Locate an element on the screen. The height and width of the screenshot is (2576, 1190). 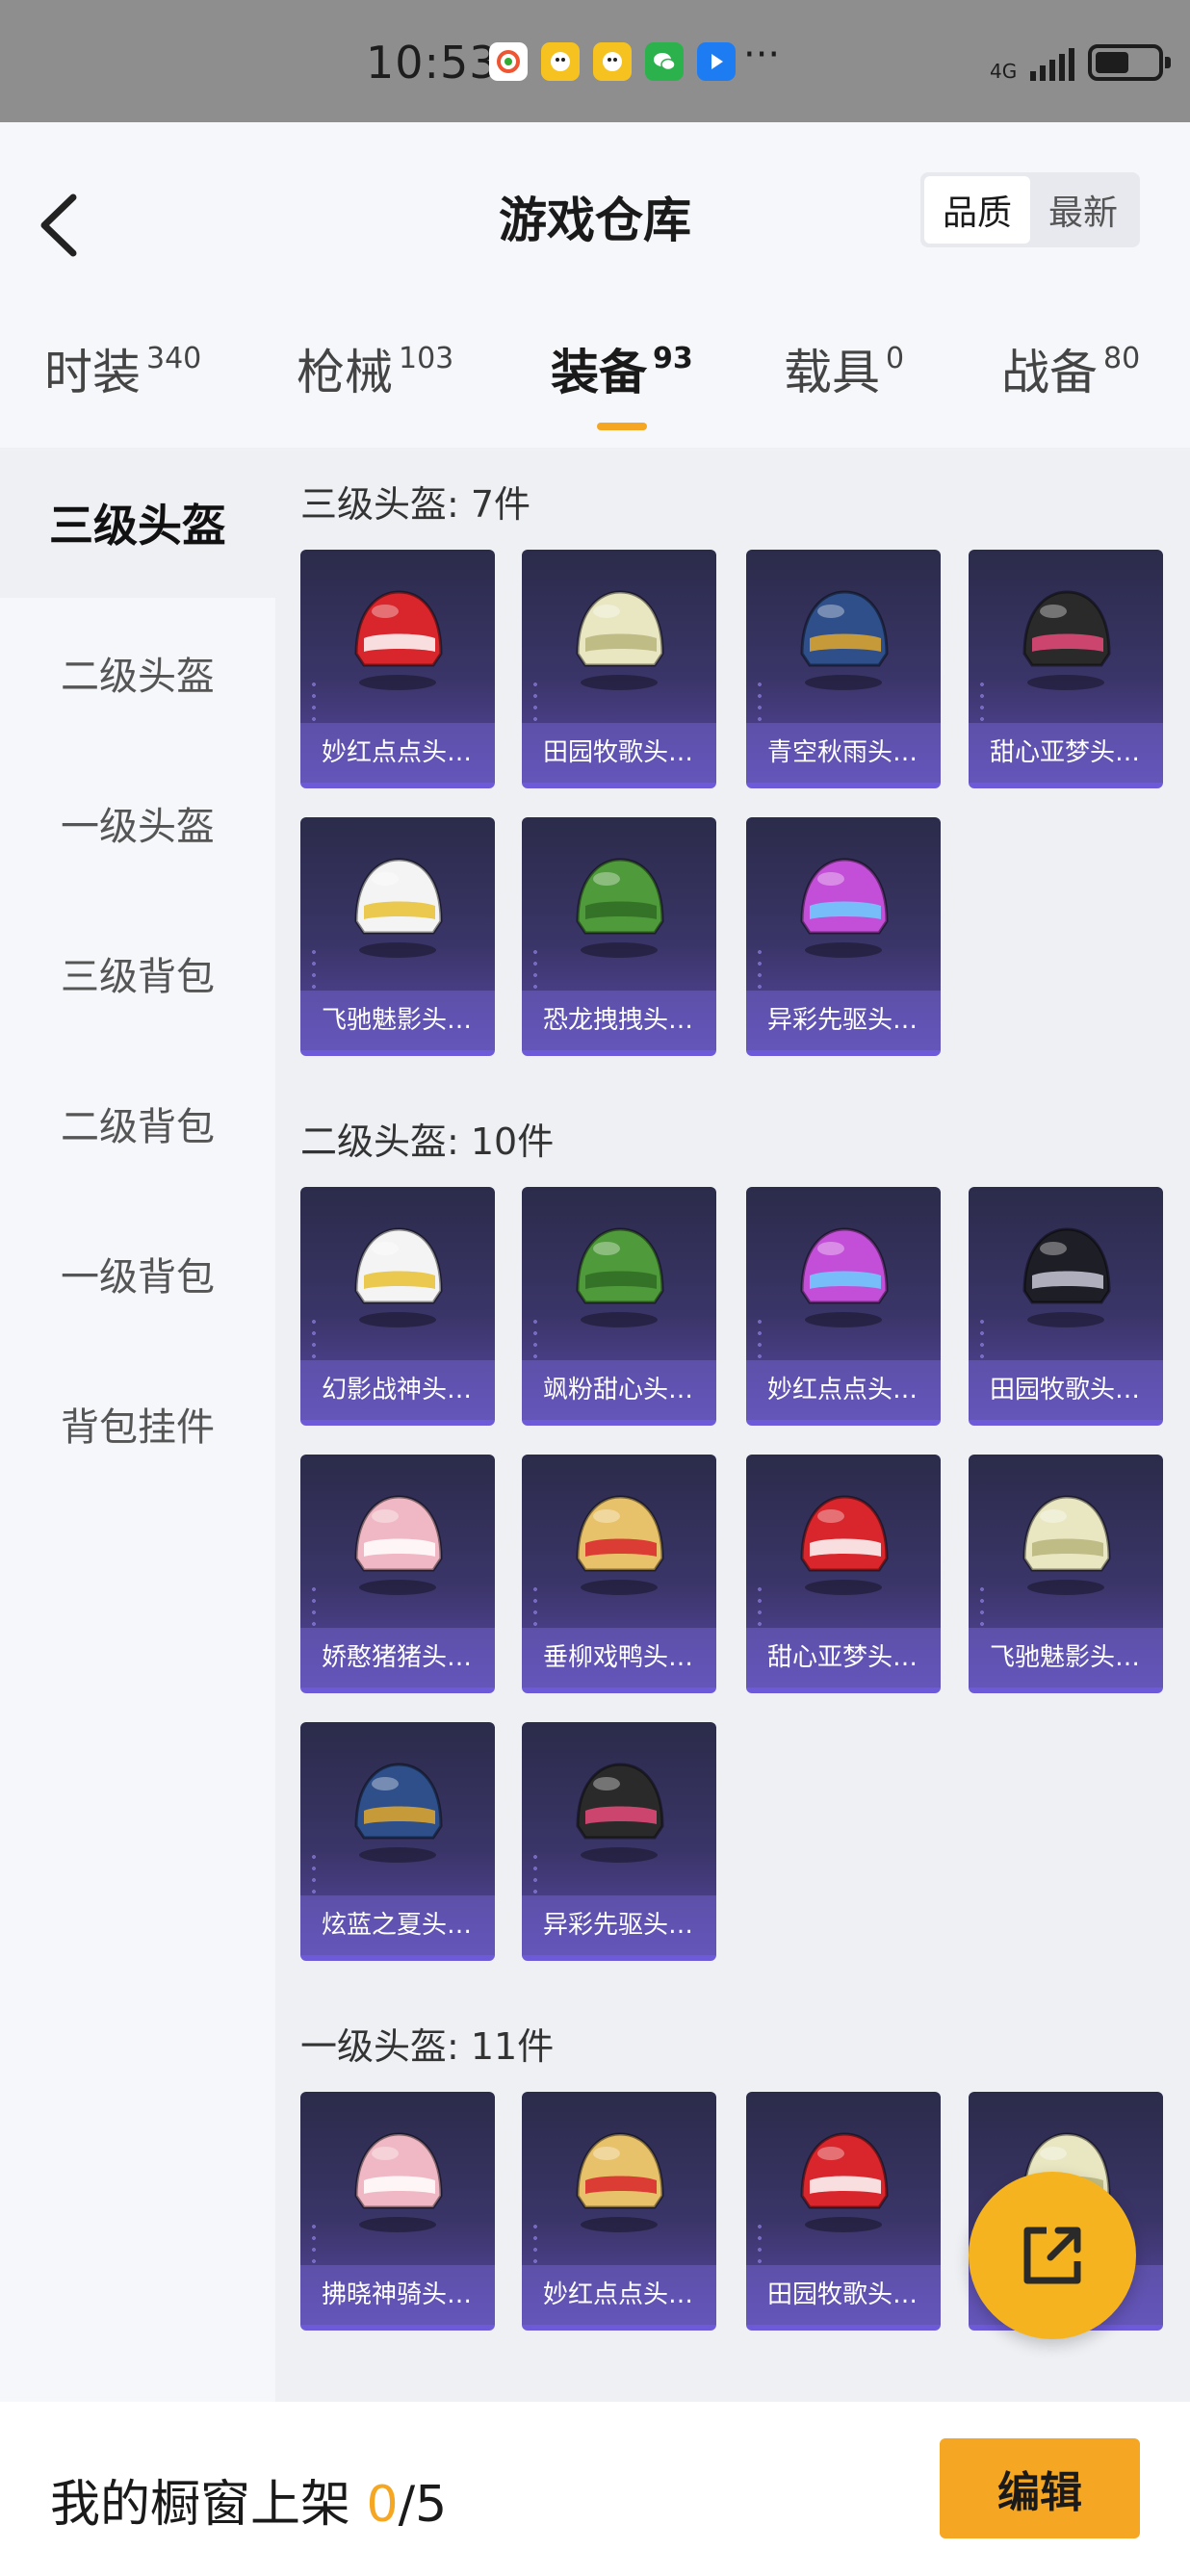
tab-weapons: 枪械 103 is located at coordinates (375, 387).